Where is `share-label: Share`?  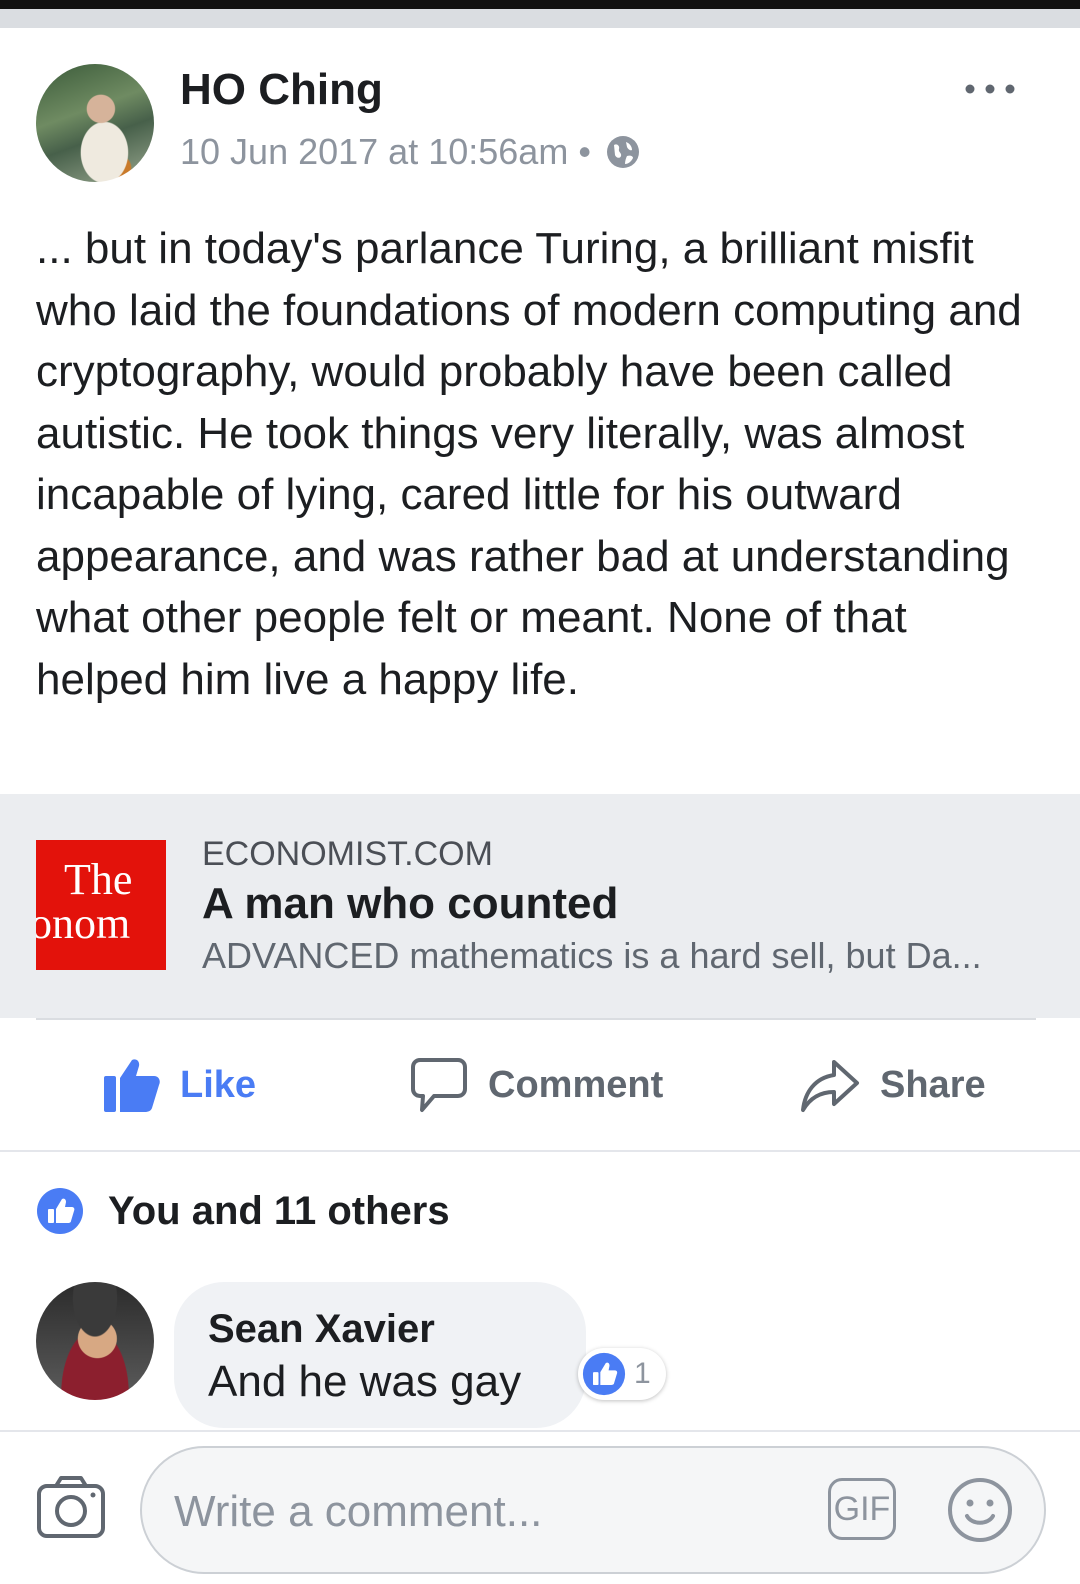
share-label: Share is located at coordinates (933, 1084).